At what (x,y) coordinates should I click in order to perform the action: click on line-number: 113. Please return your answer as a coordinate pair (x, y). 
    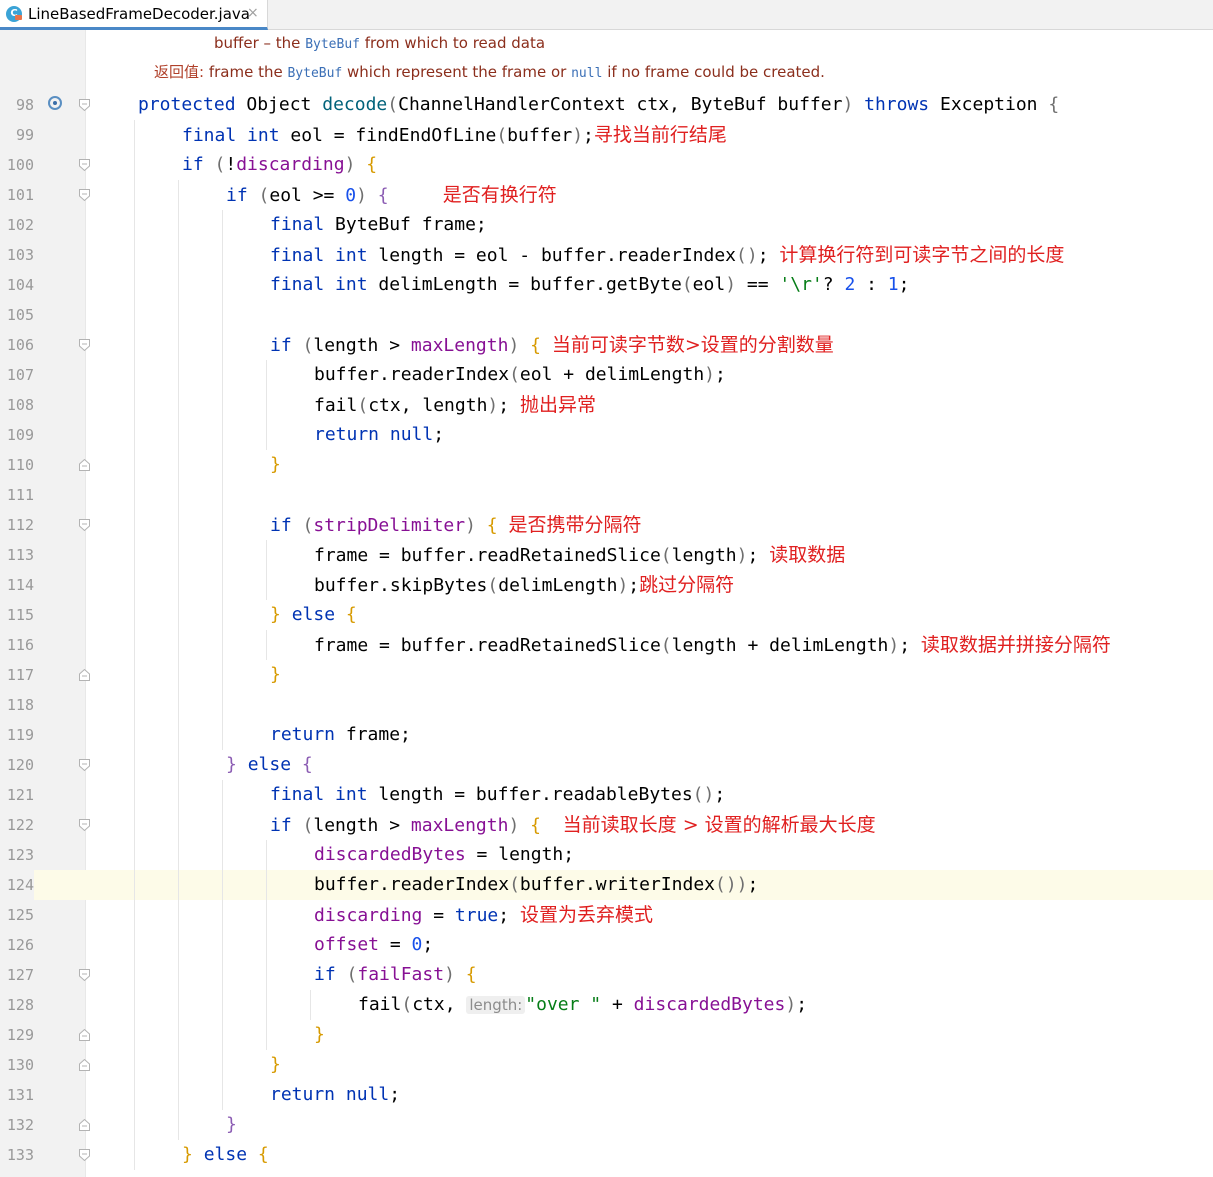
    Looking at the image, I should click on (17, 555).